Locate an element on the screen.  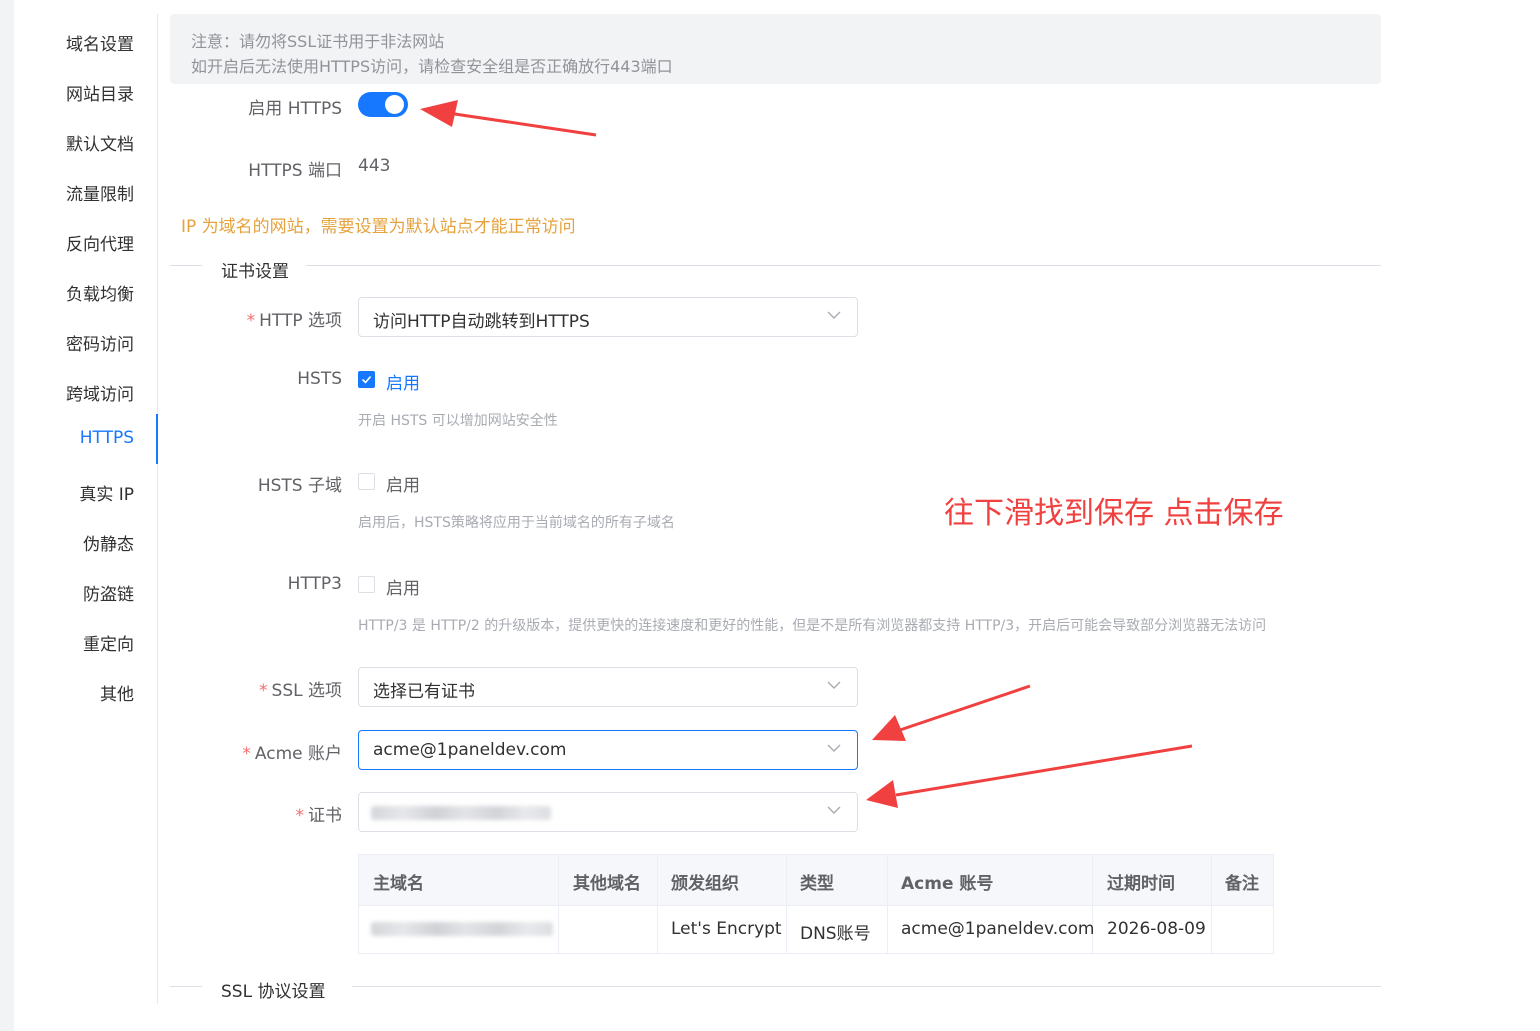
acme-account-label: * Acme 账户 is located at coordinates (292, 751).